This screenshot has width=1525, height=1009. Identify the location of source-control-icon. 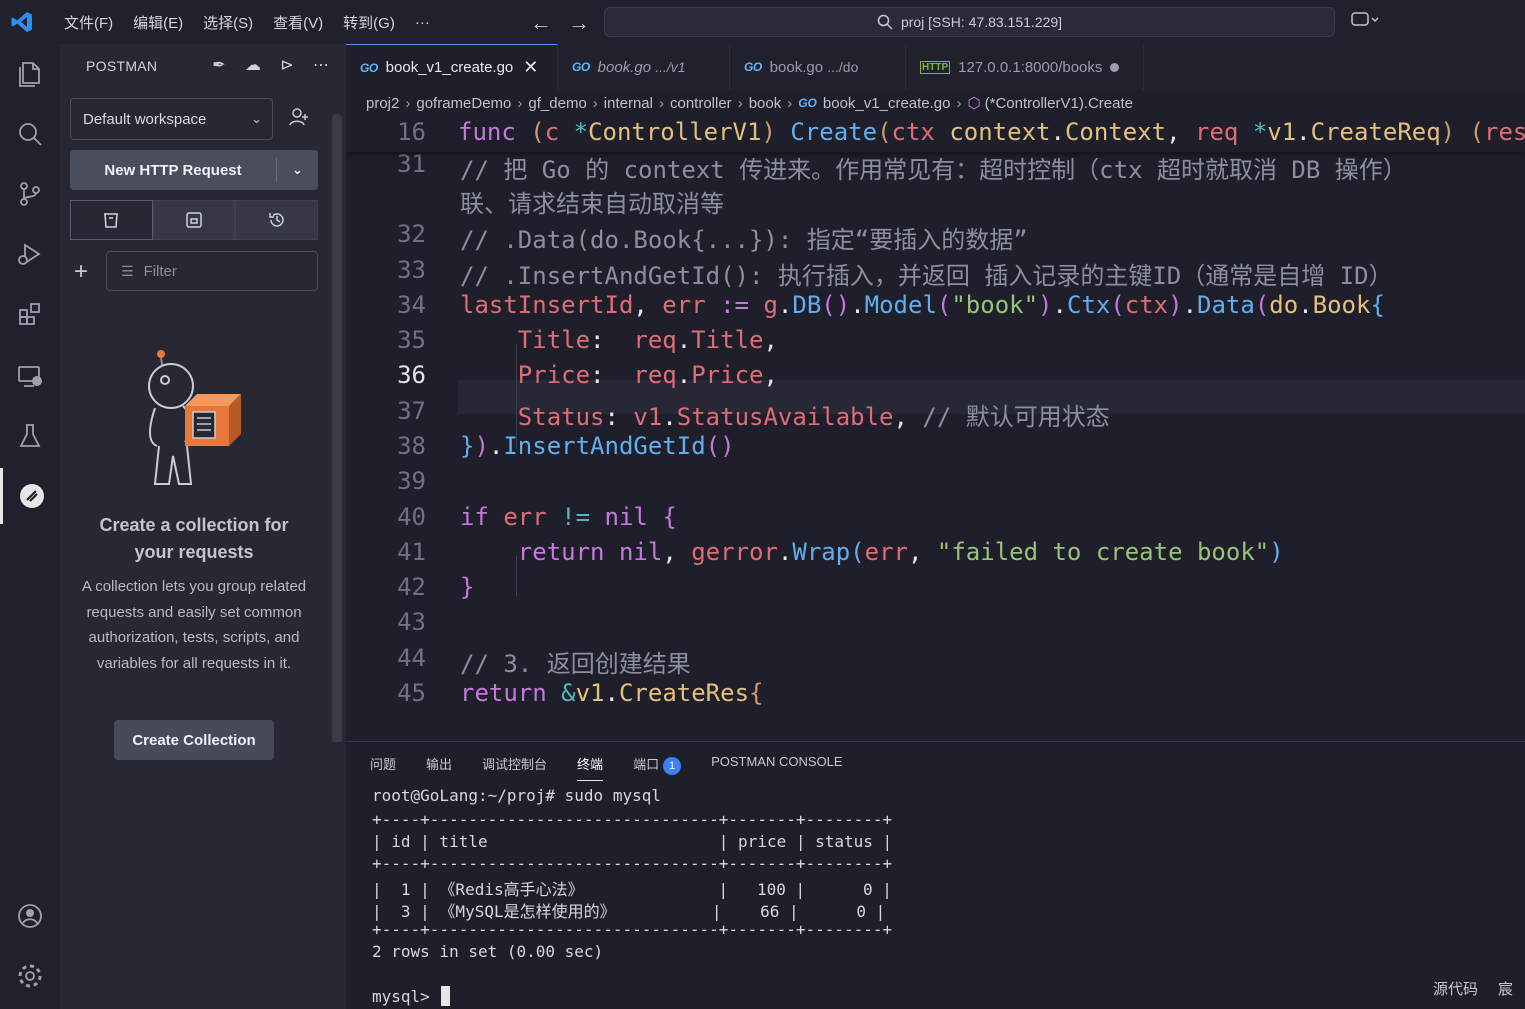
(30, 194).